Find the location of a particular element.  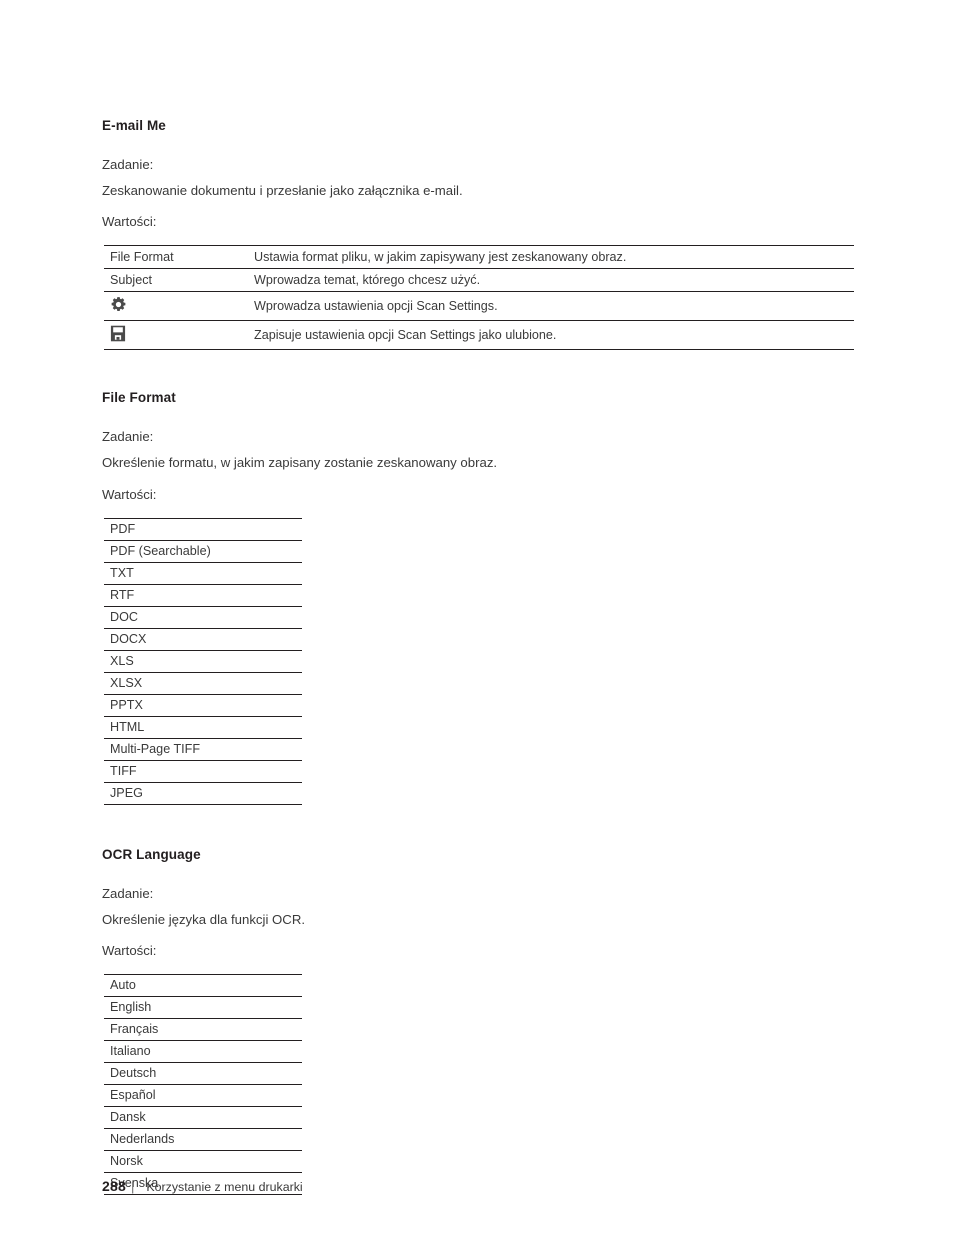

list-item: PDF is located at coordinates (203, 529).